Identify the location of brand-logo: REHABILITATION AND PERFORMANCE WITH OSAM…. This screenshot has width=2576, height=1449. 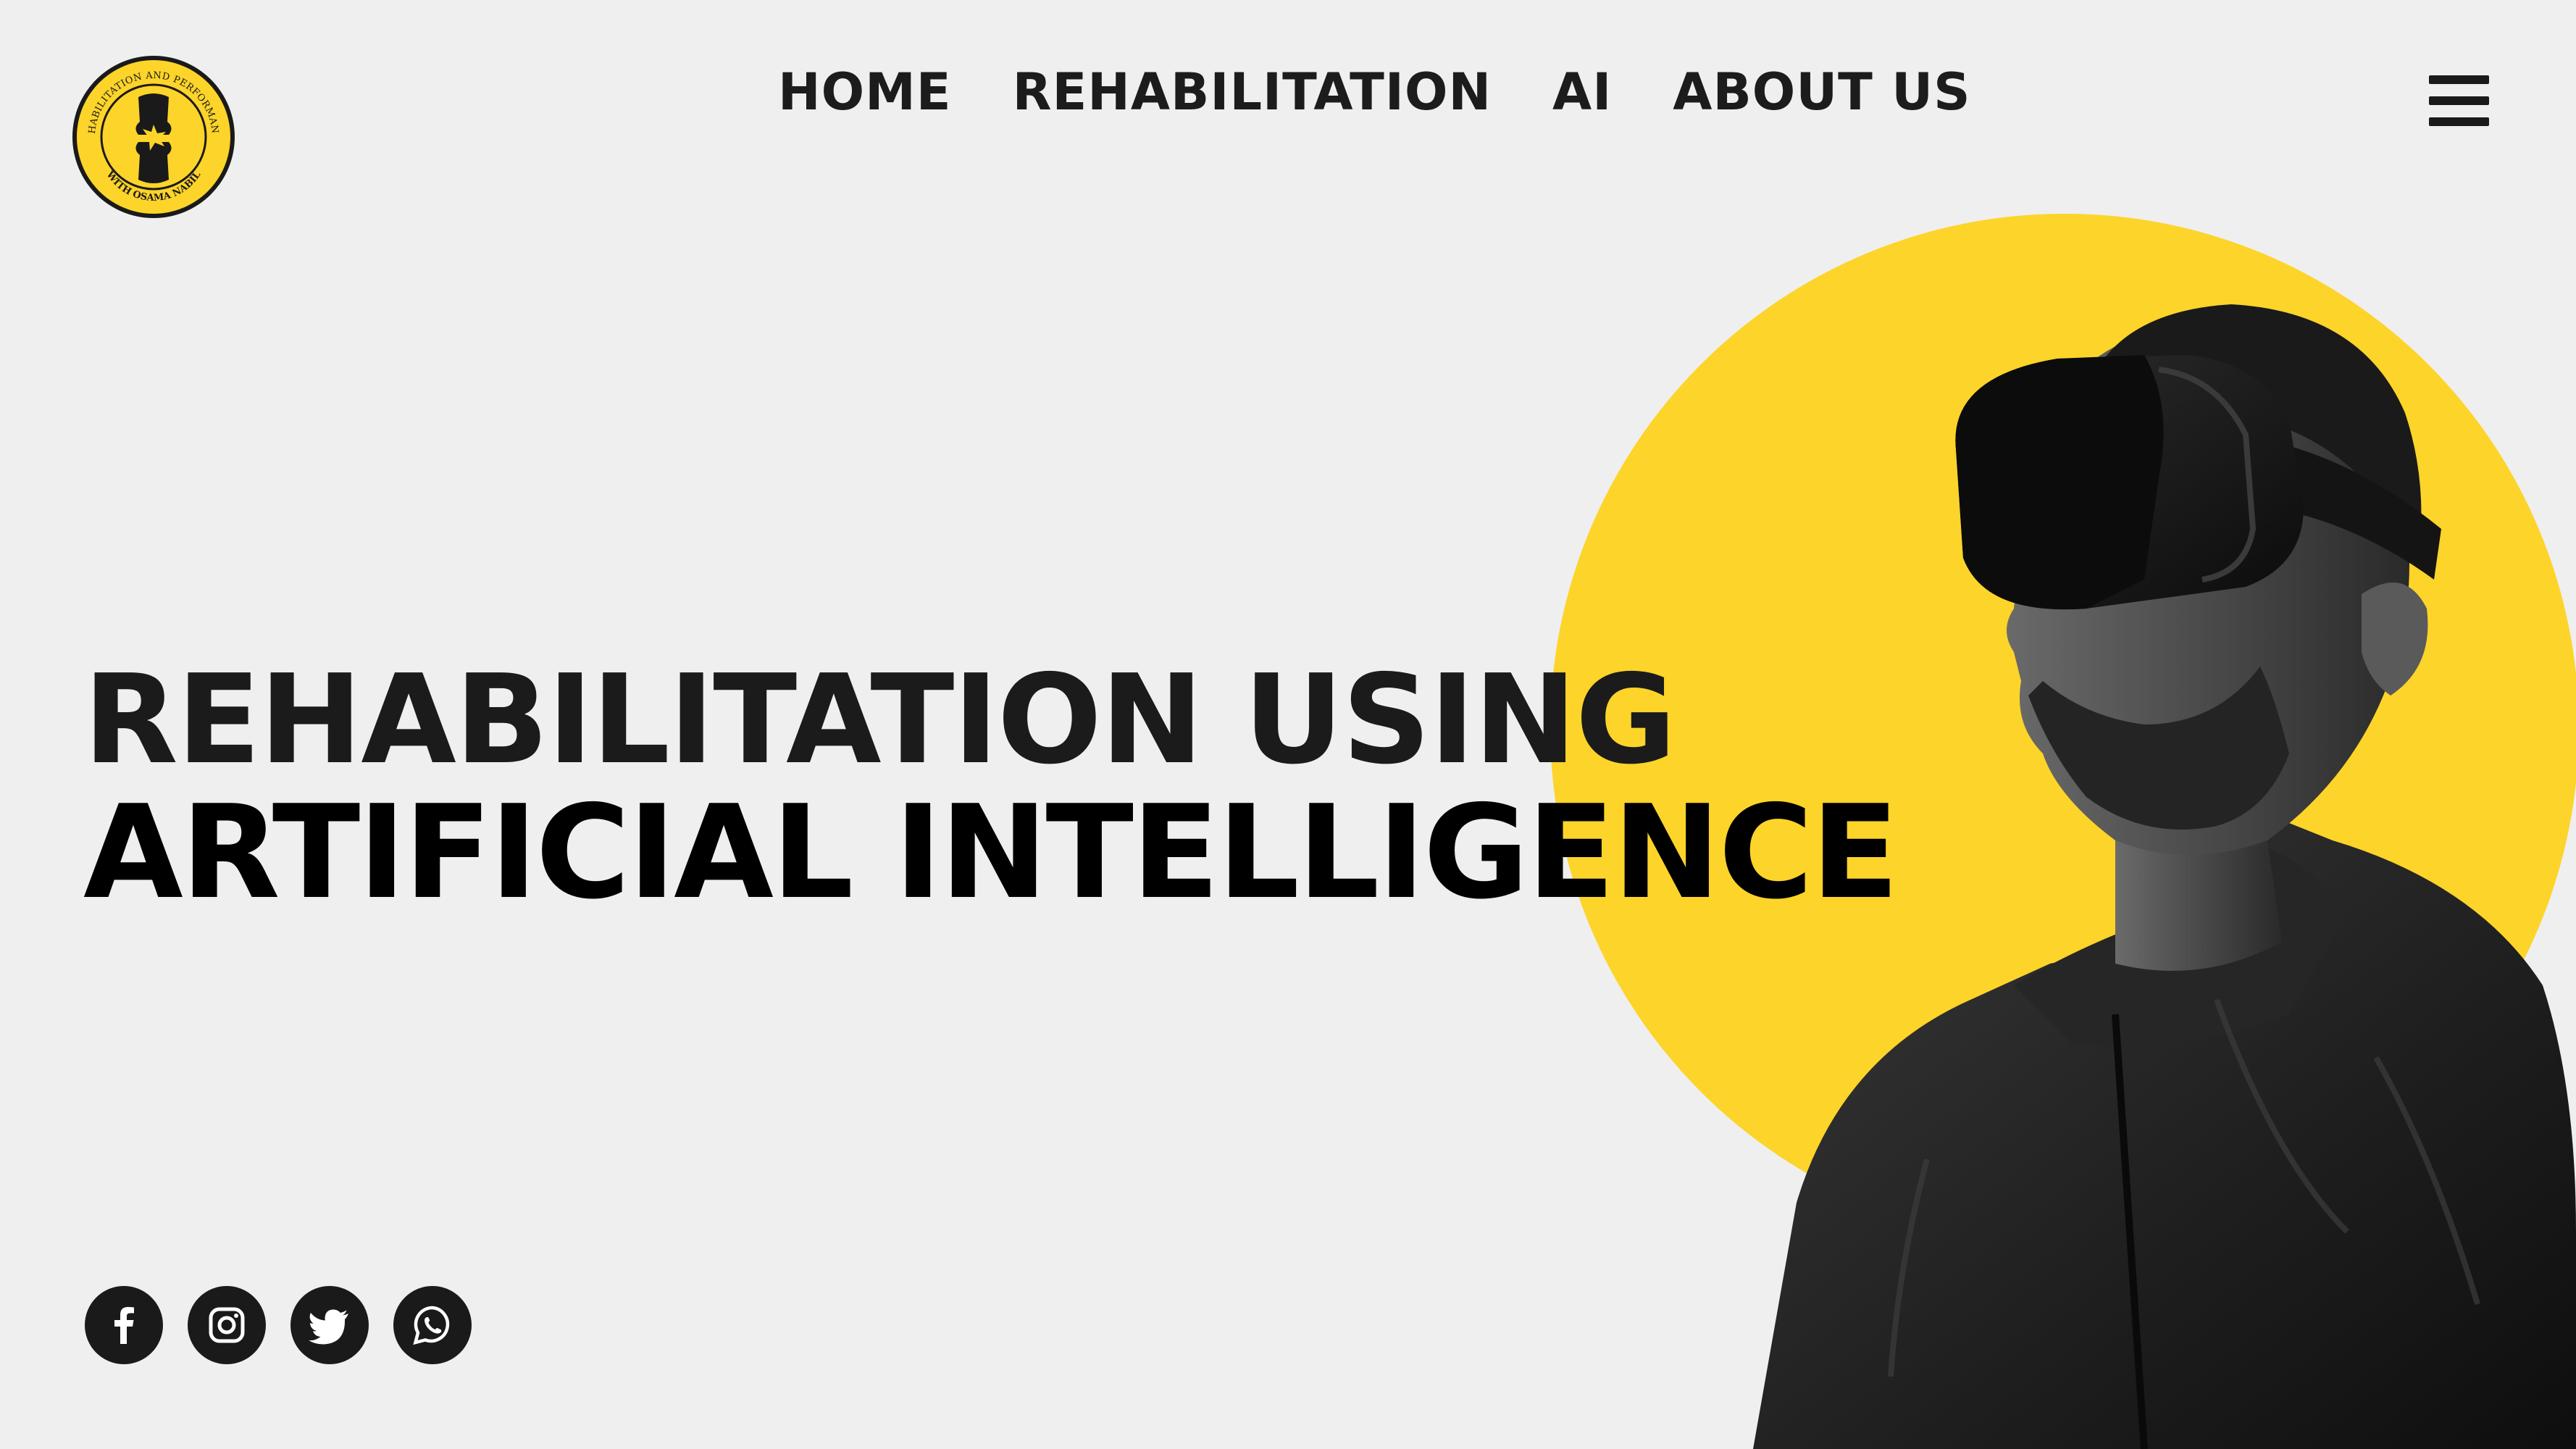
(151, 133).